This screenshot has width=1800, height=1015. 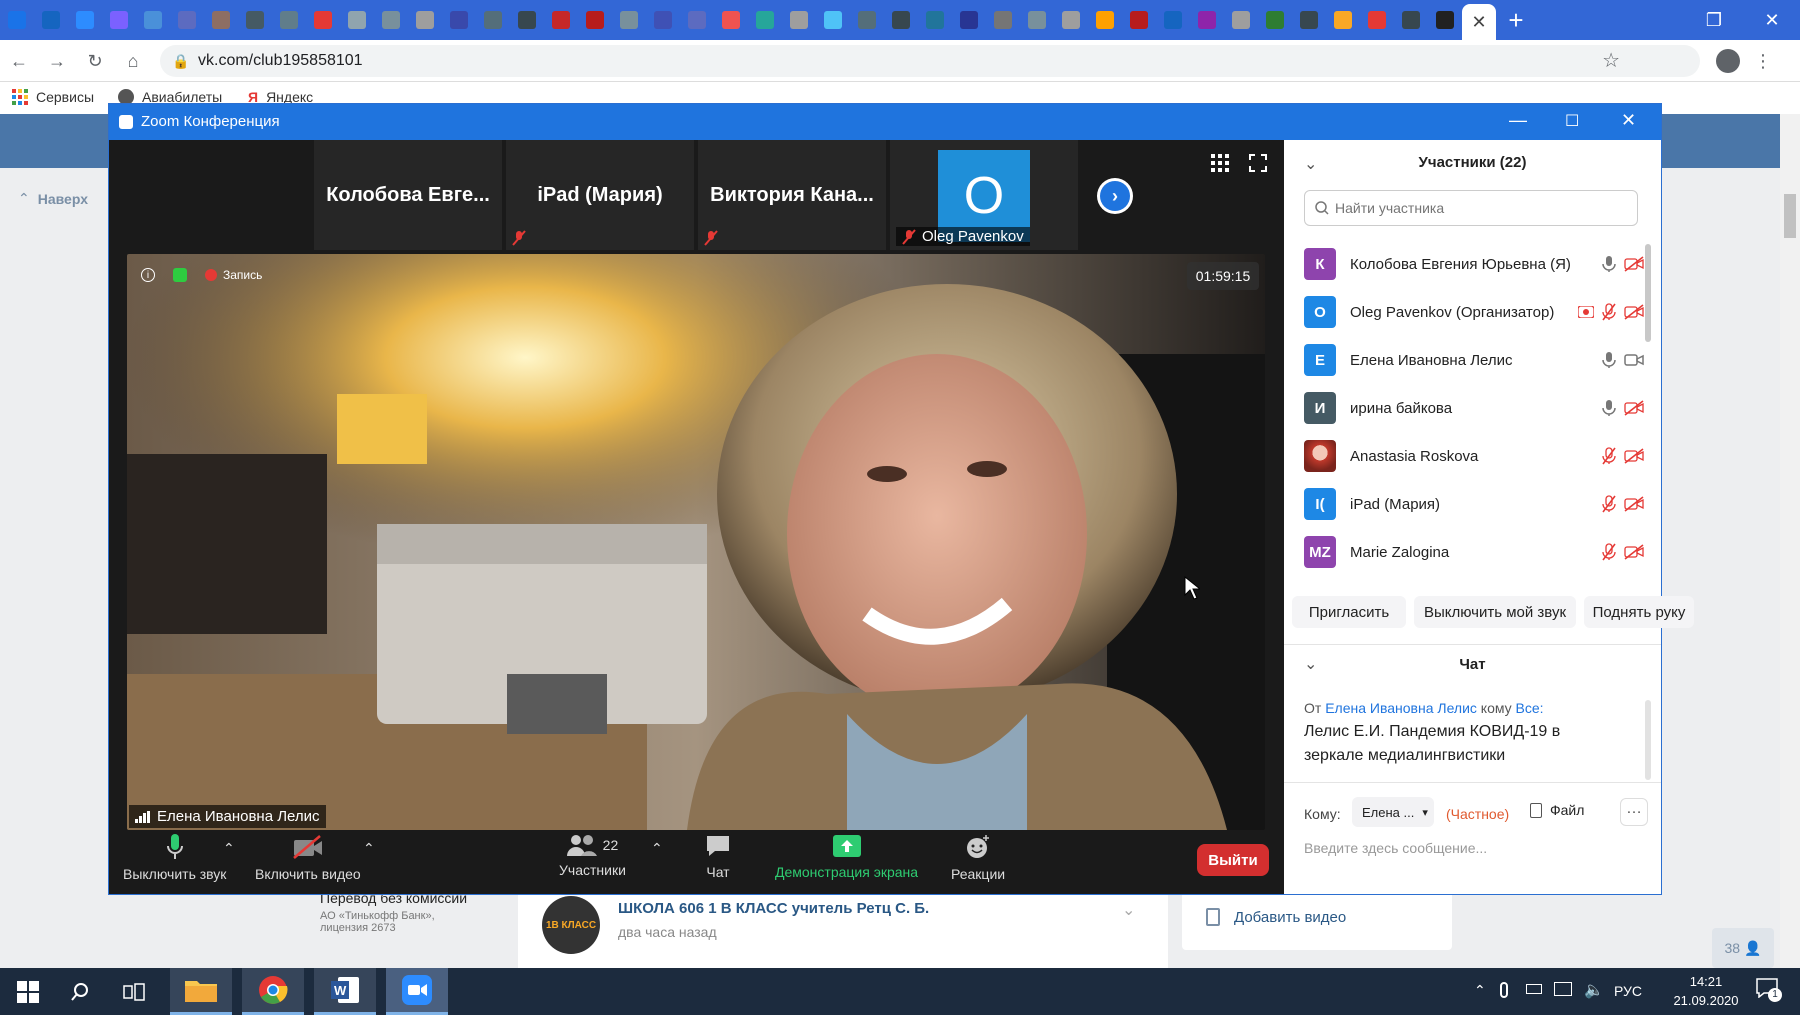 I want to click on chrome-icon, so click(x=273, y=991).